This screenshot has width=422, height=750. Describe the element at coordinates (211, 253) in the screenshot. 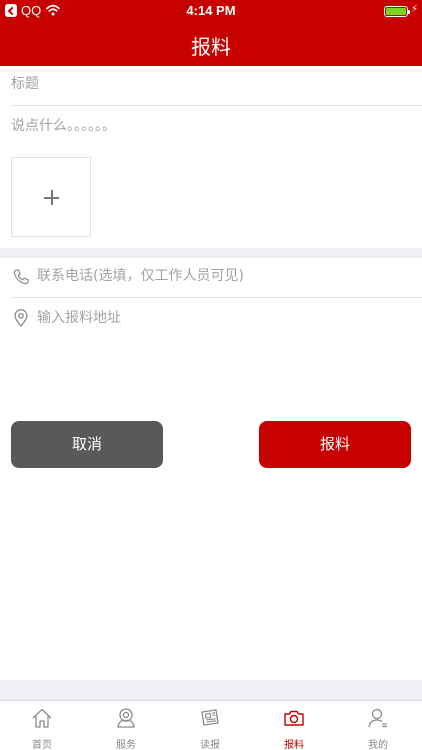

I see `section-separator` at that location.